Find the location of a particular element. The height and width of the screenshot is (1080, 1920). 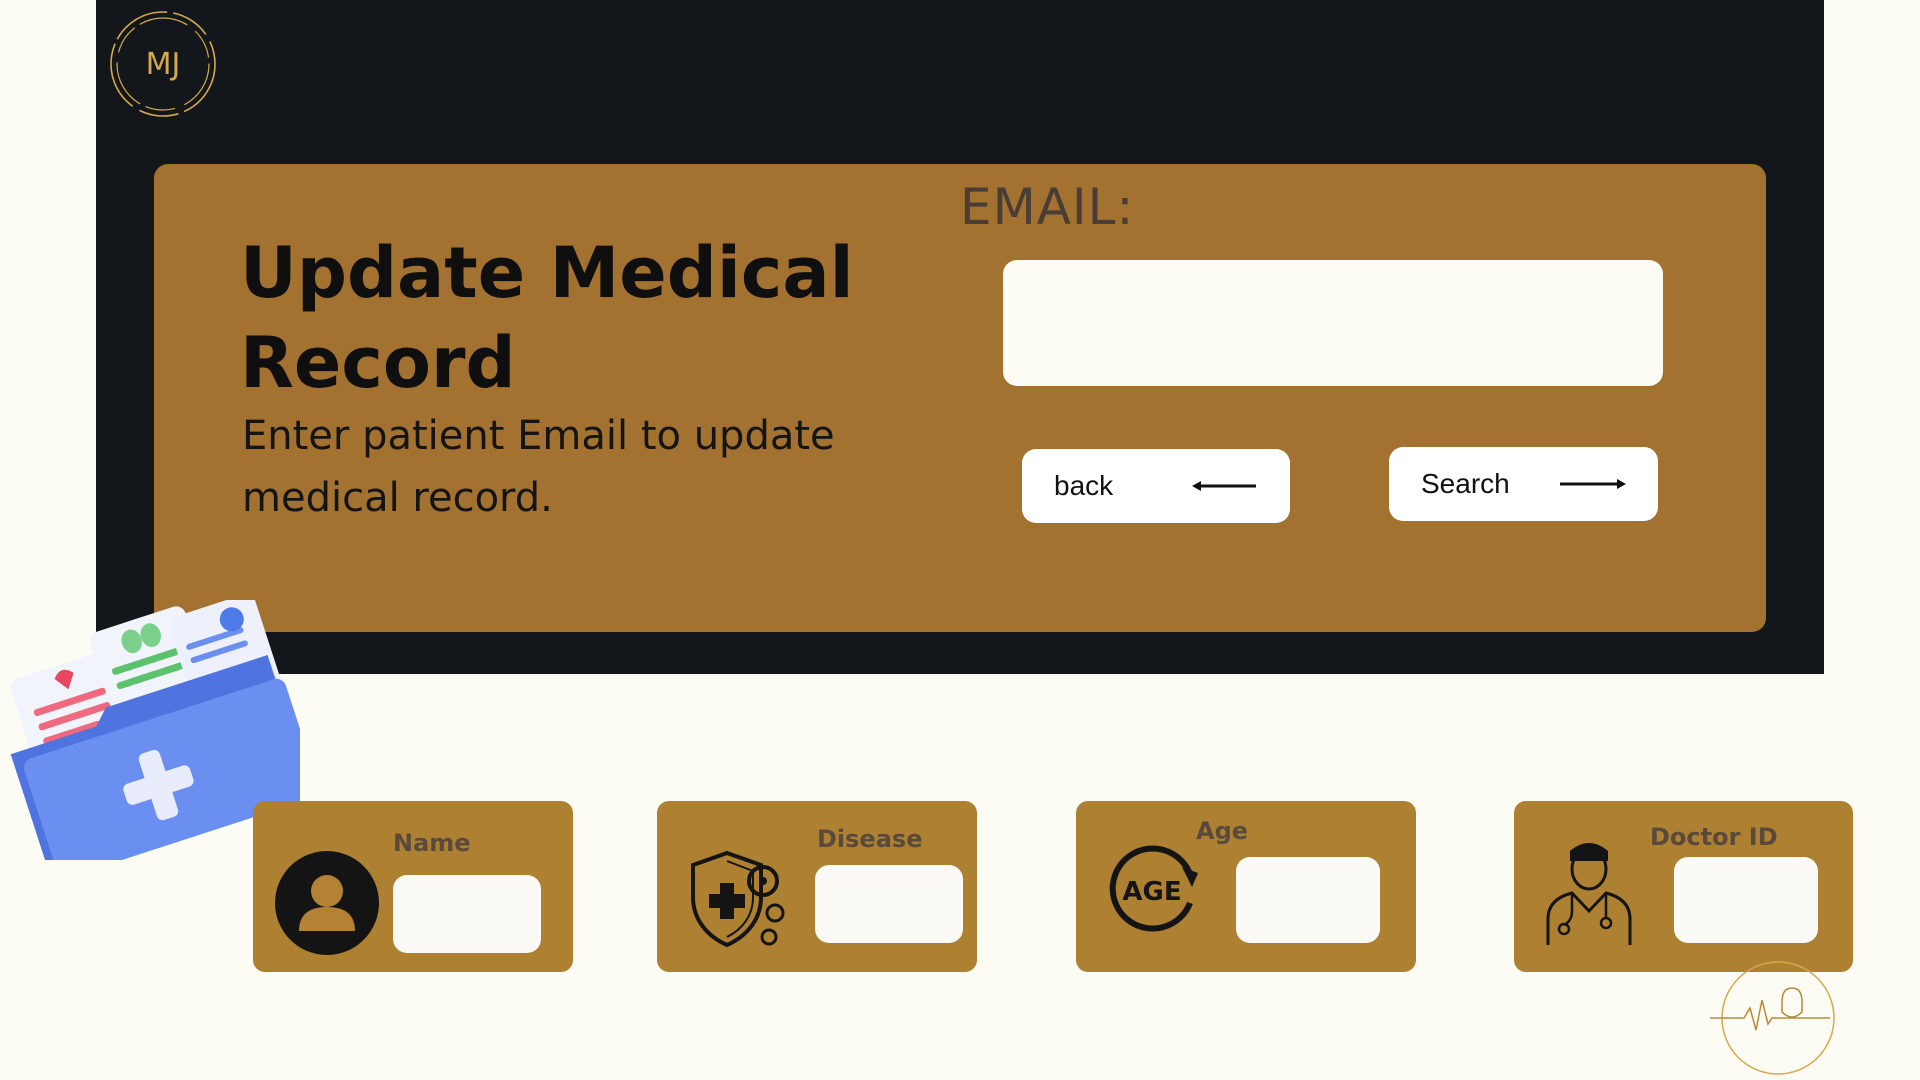

age-input is located at coordinates (1308, 900).